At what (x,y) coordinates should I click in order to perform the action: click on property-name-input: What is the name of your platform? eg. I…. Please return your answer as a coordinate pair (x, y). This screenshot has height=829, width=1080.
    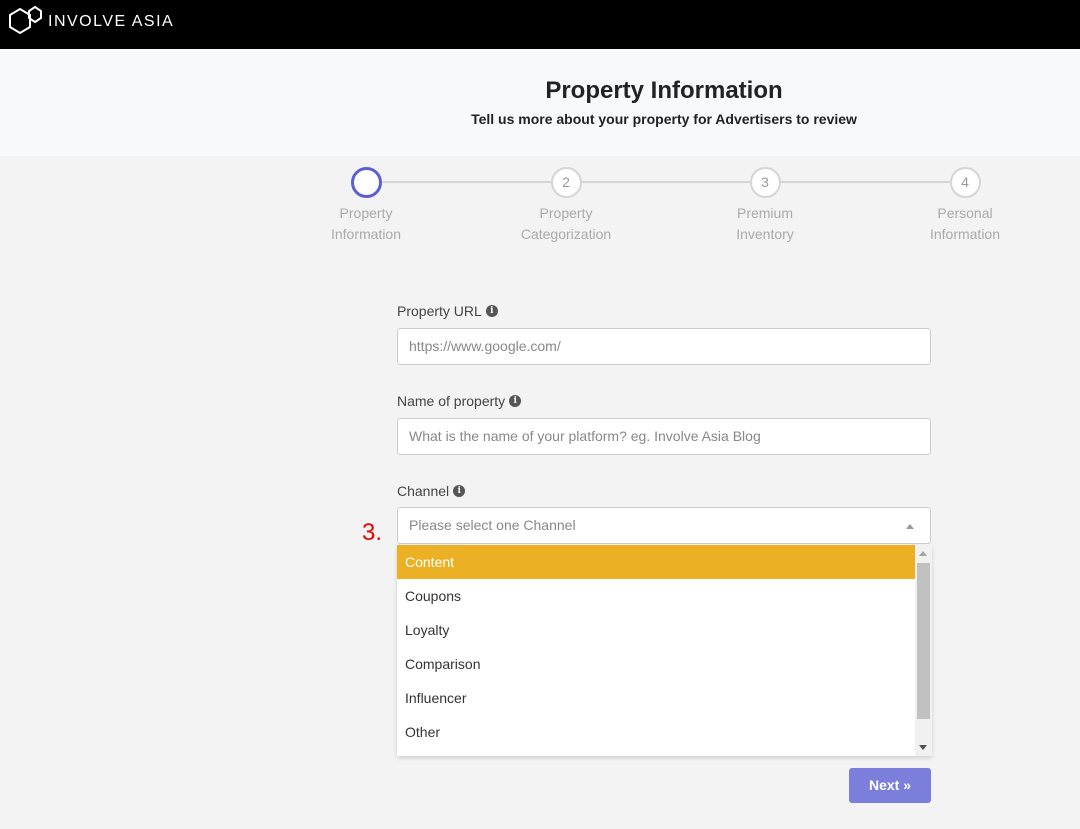
    Looking at the image, I should click on (664, 436).